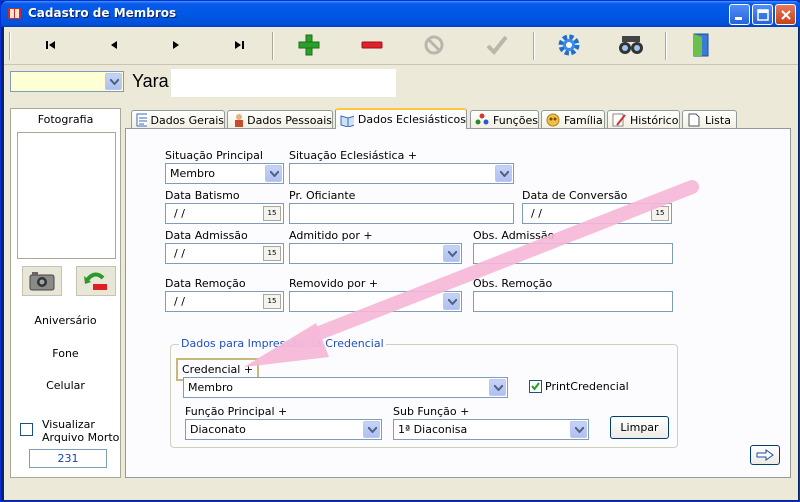  Describe the element at coordinates (26, 429) in the screenshot. I see `archive-checkbox` at that location.